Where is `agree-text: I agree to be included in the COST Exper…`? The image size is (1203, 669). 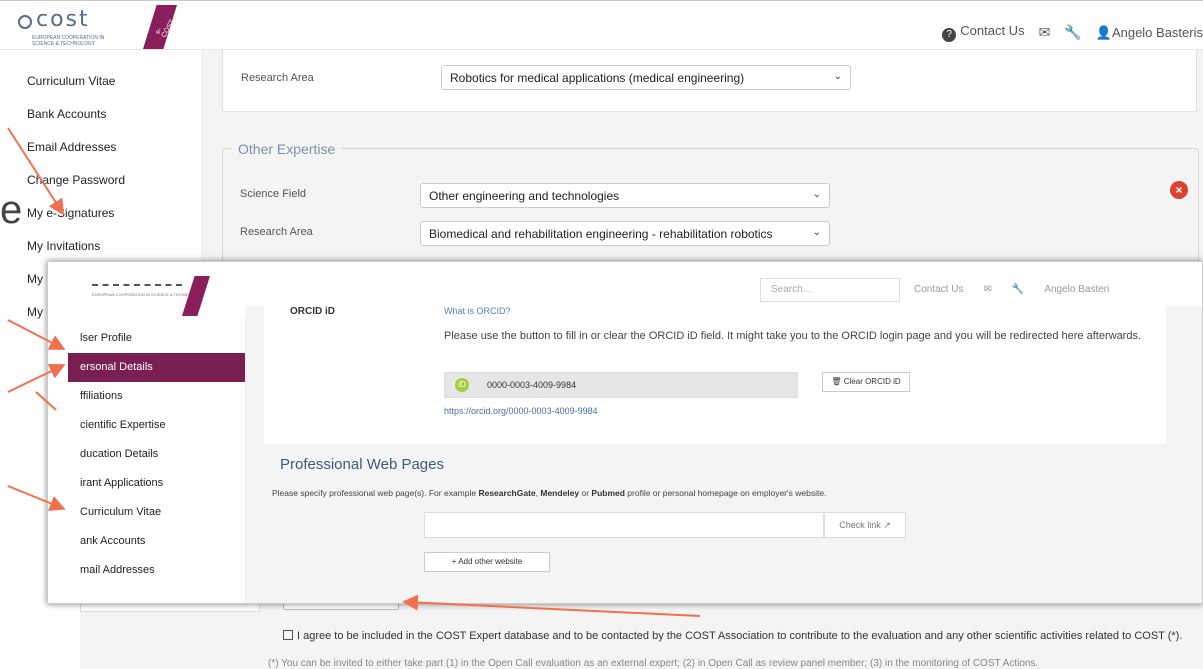
agree-text: I agree to be included in the COST Exper… is located at coordinates (740, 636).